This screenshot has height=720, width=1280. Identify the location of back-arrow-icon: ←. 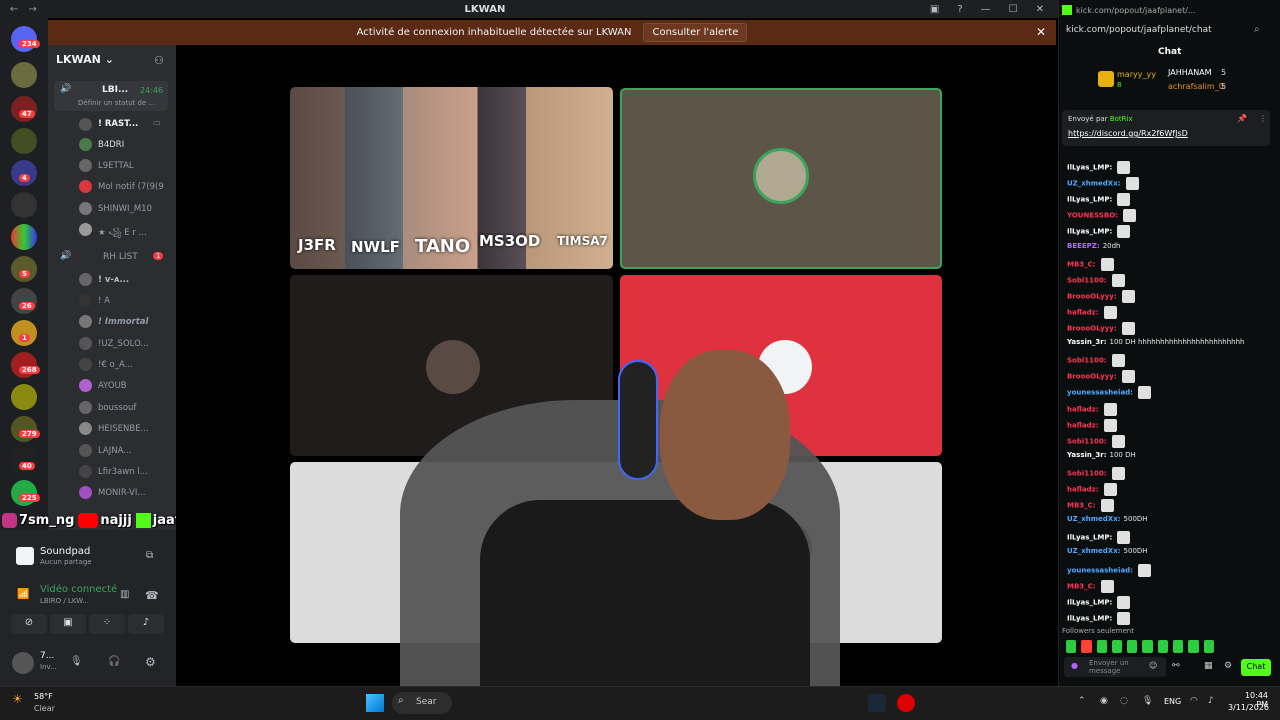
(14, 9).